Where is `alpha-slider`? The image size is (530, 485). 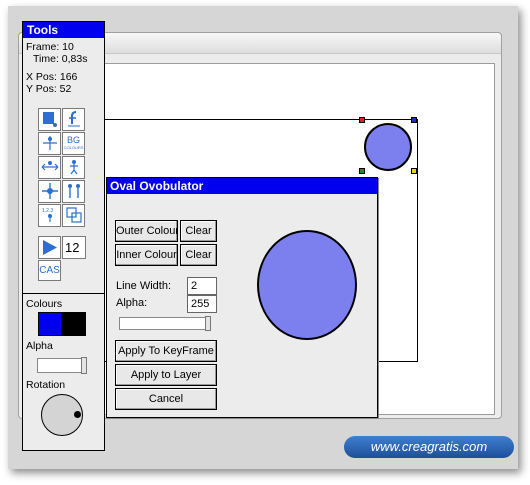
alpha-slider is located at coordinates (62, 365).